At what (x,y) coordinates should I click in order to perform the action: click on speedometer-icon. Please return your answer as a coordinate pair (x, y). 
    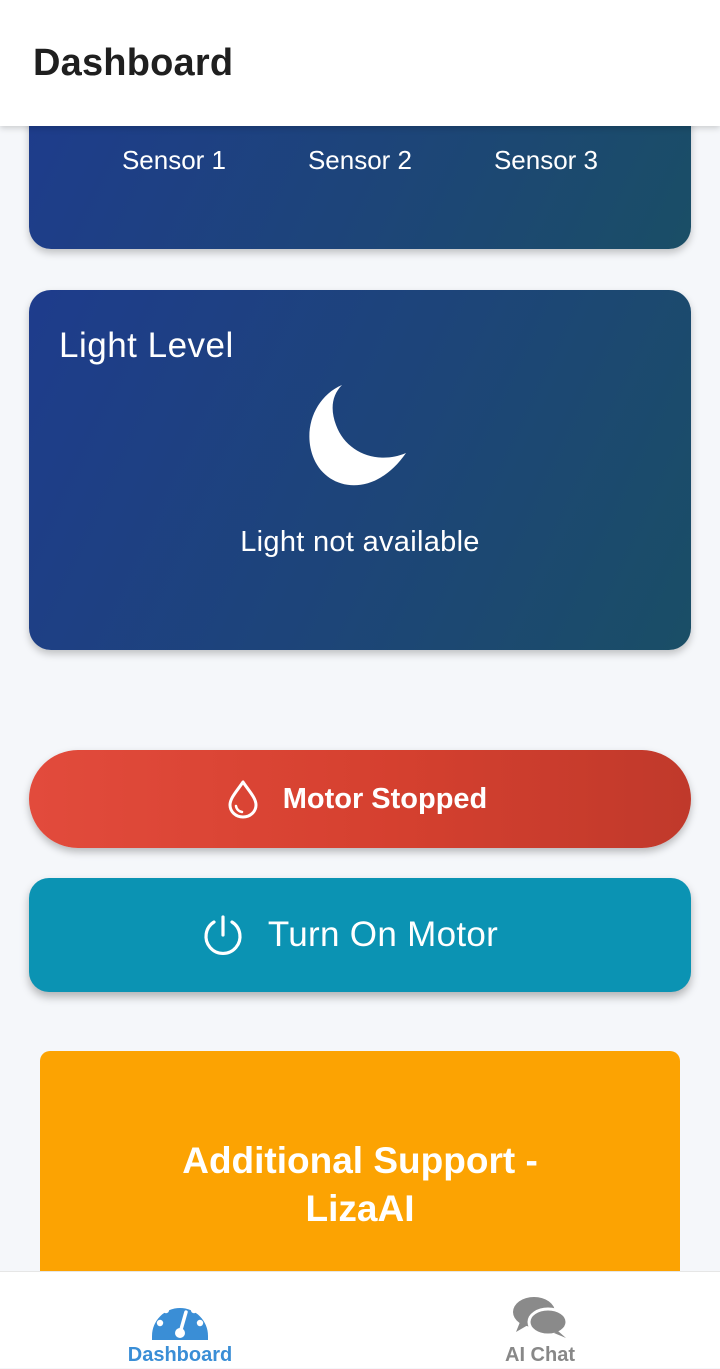
    Looking at the image, I should click on (180, 1320).